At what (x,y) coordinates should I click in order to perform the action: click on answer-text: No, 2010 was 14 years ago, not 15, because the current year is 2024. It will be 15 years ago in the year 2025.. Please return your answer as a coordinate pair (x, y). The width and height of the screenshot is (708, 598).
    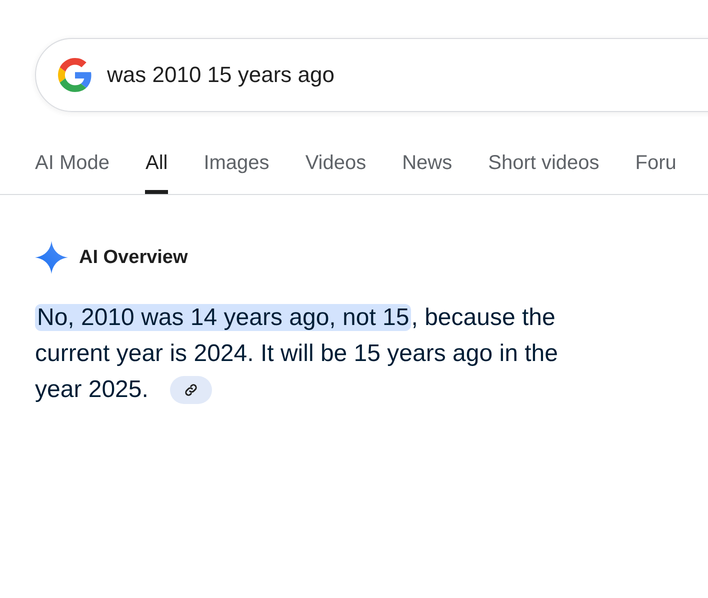
    Looking at the image, I should click on (297, 354).